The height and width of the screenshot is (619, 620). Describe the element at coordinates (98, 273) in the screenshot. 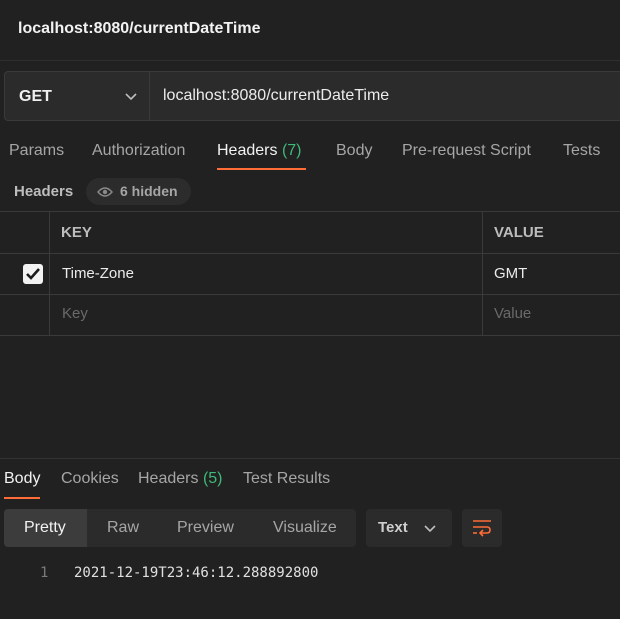

I see `header-key-cell: Time-Zone` at that location.